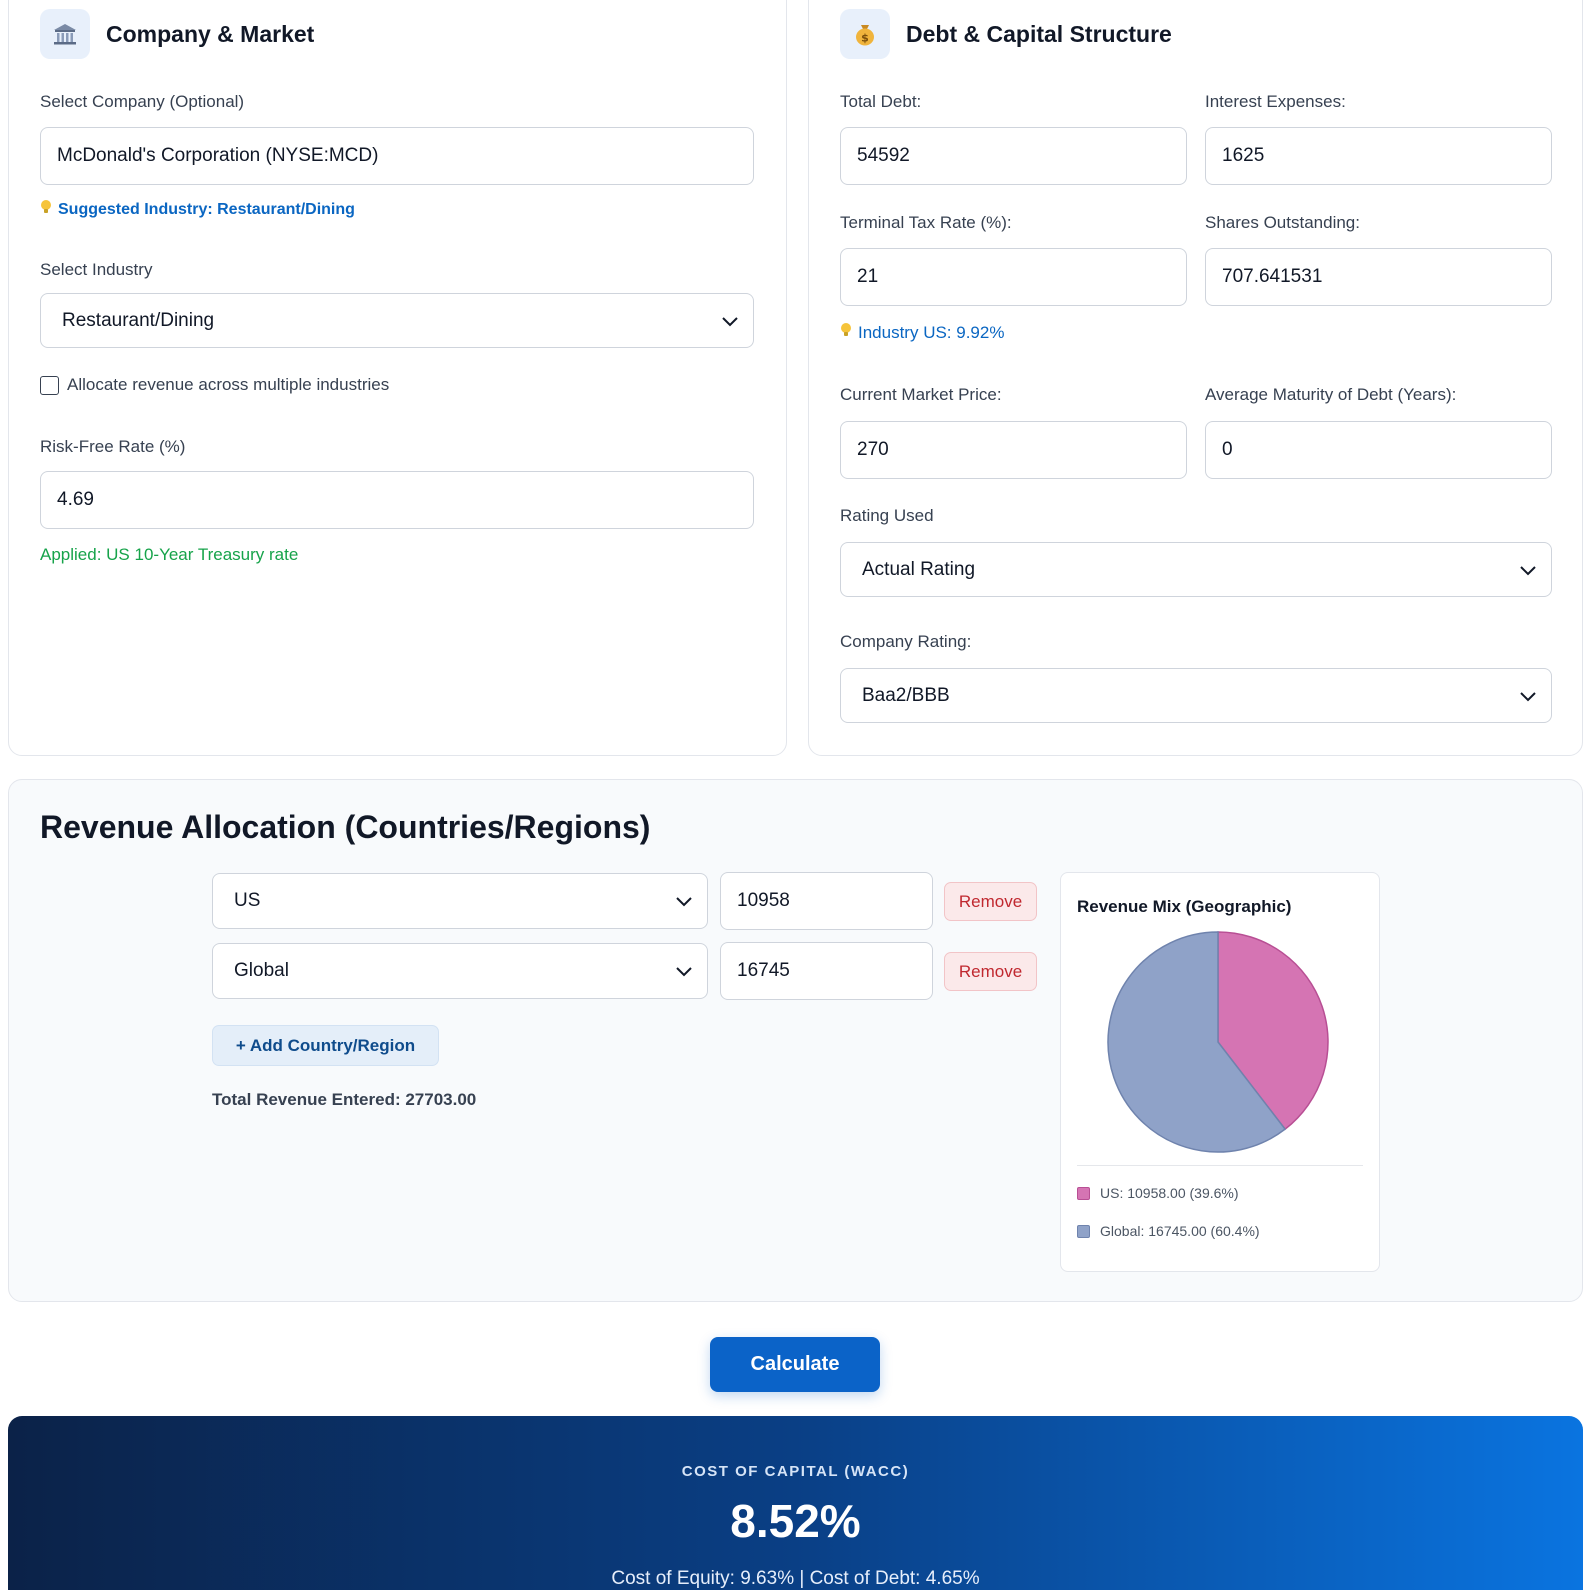  What do you see at coordinates (1331, 394) in the screenshot?
I see `maturity-label: Average Maturity of Debt (Years):` at bounding box center [1331, 394].